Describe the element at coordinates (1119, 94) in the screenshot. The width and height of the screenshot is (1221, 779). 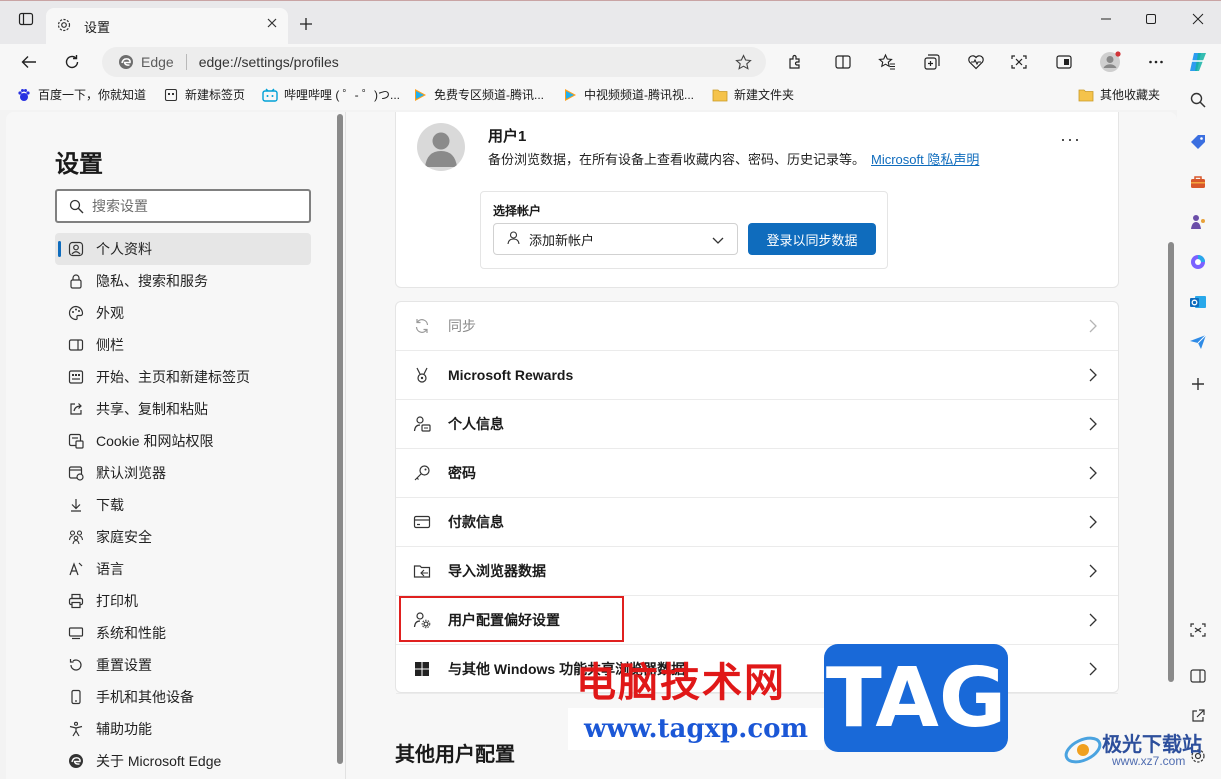
I see `other-favorites-folder: 其他收藏夹` at that location.